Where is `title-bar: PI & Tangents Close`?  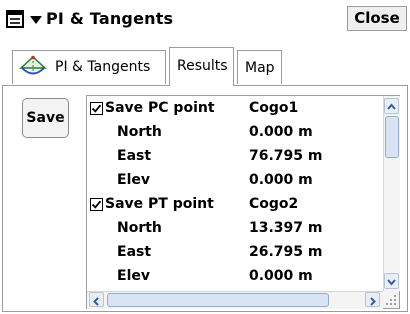
title-bar: PI & Tangents Close is located at coordinates (205, 19).